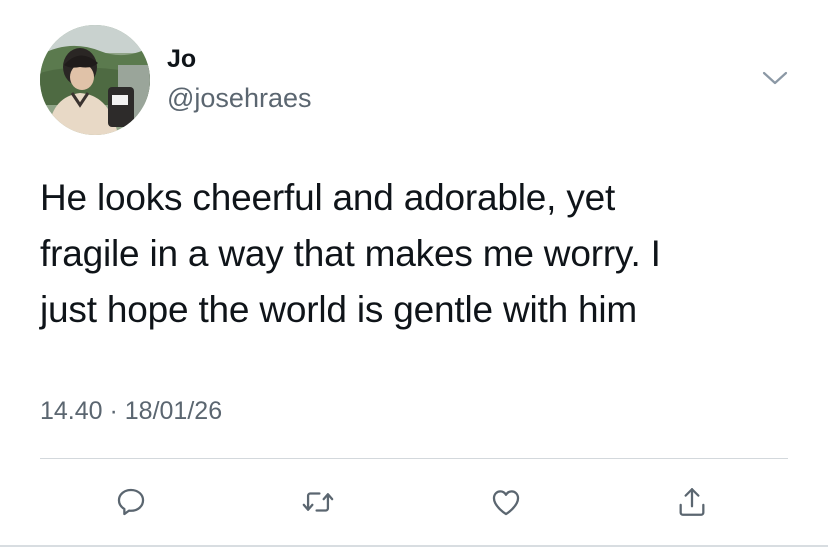  I want to click on share-upload-icon, so click(692, 502).